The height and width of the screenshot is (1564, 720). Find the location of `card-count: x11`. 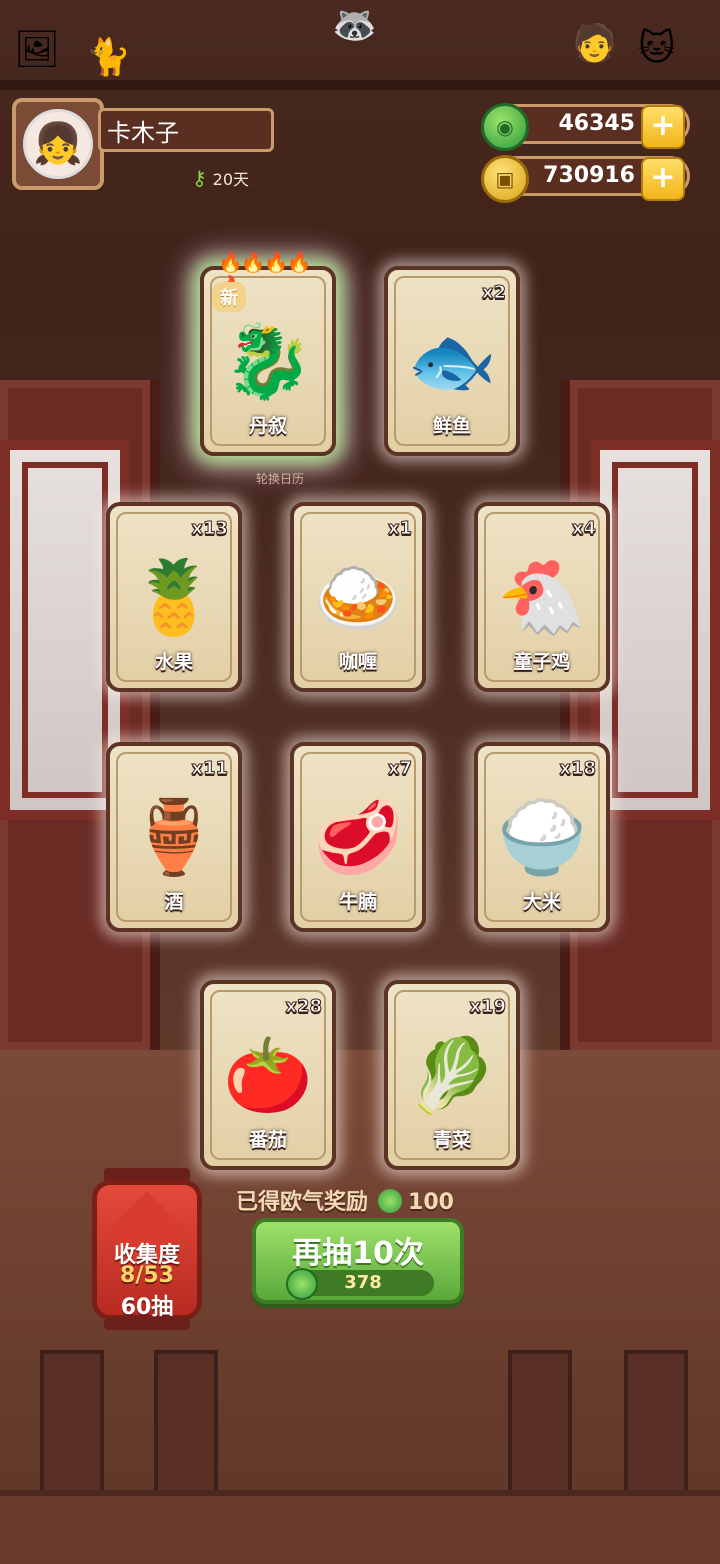

card-count: x11 is located at coordinates (210, 769).